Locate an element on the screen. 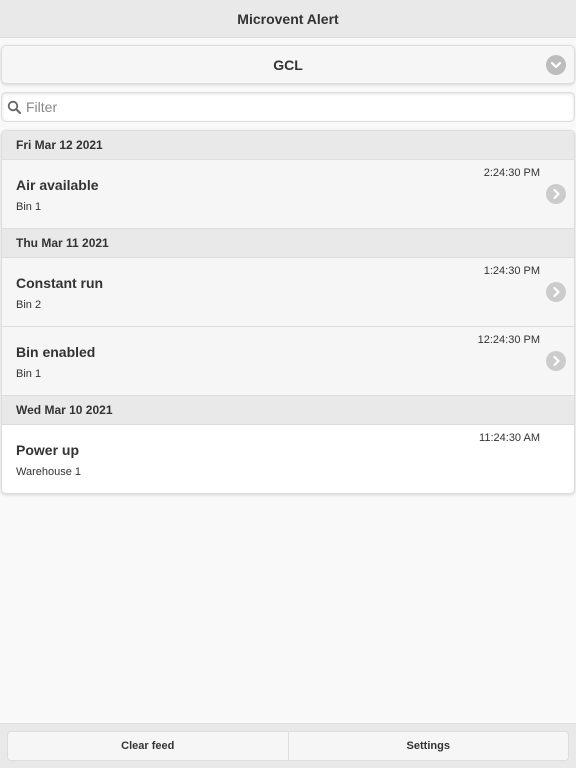 This screenshot has width=576, height=768. date-divider: Thu Mar 11 2021 is located at coordinates (288, 243).